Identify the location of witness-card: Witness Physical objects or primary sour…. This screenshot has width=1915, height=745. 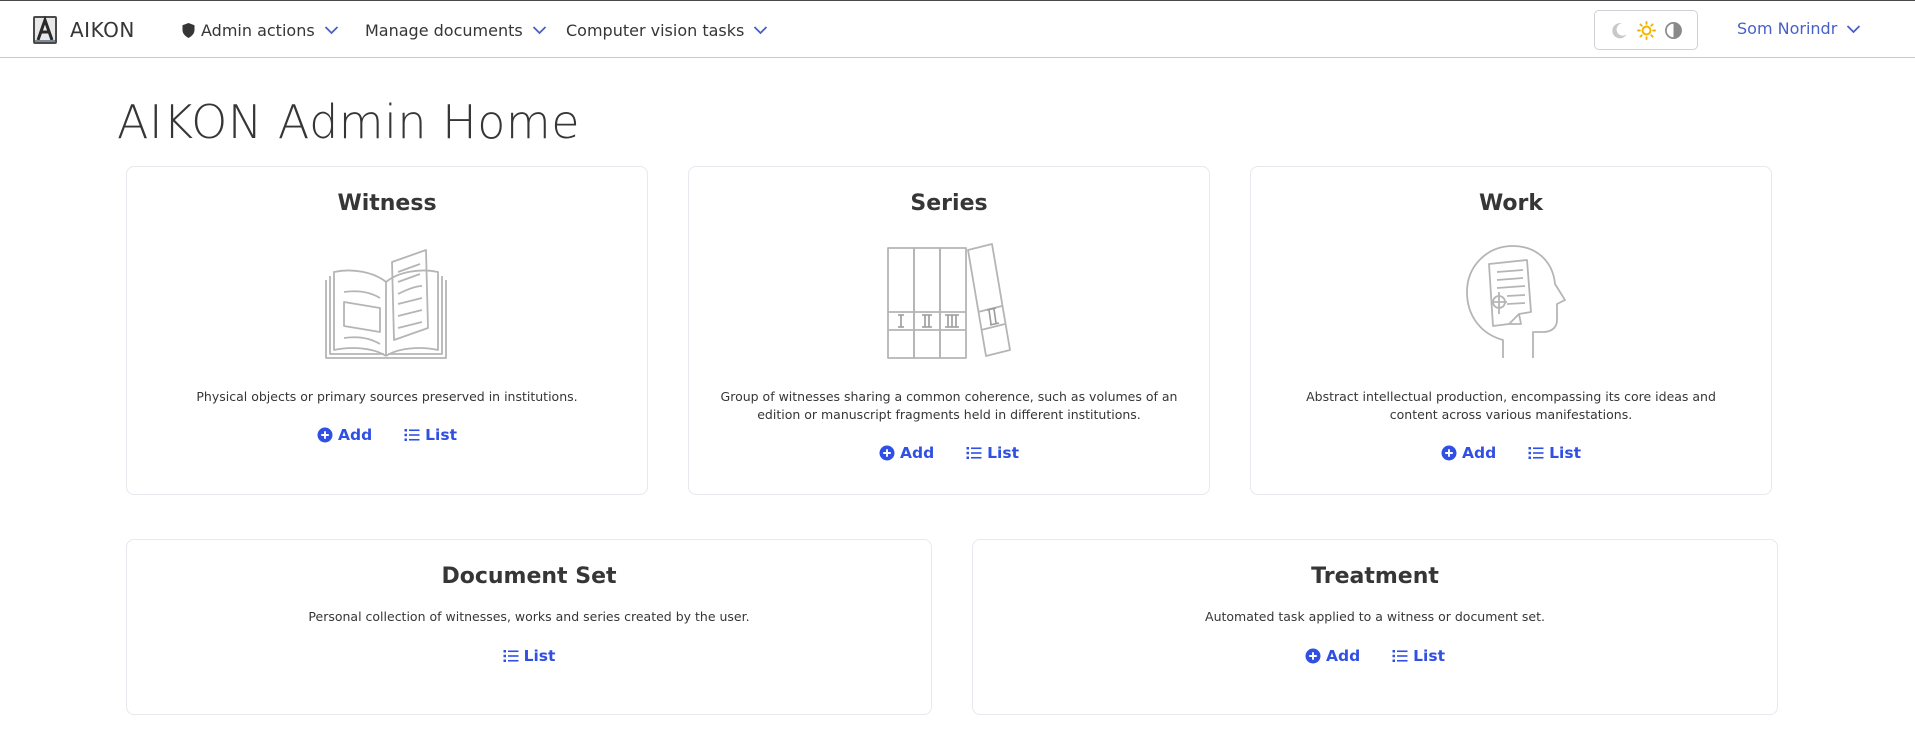
(387, 330).